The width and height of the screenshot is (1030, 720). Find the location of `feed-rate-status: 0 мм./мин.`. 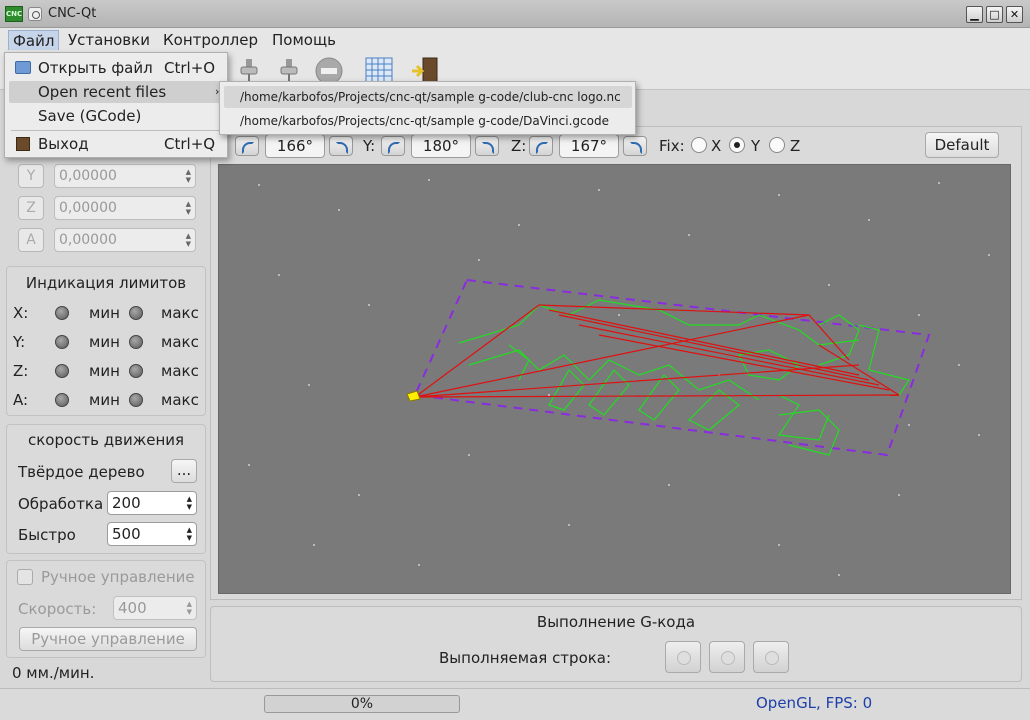

feed-rate-status: 0 мм./мин. is located at coordinates (53, 673).